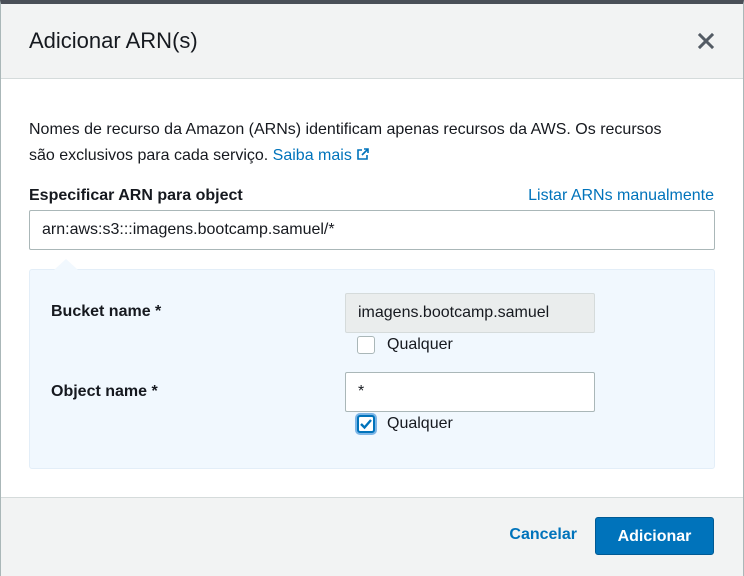 The image size is (744, 576). I want to click on bucket-any-option: Qualquer, so click(405, 345).